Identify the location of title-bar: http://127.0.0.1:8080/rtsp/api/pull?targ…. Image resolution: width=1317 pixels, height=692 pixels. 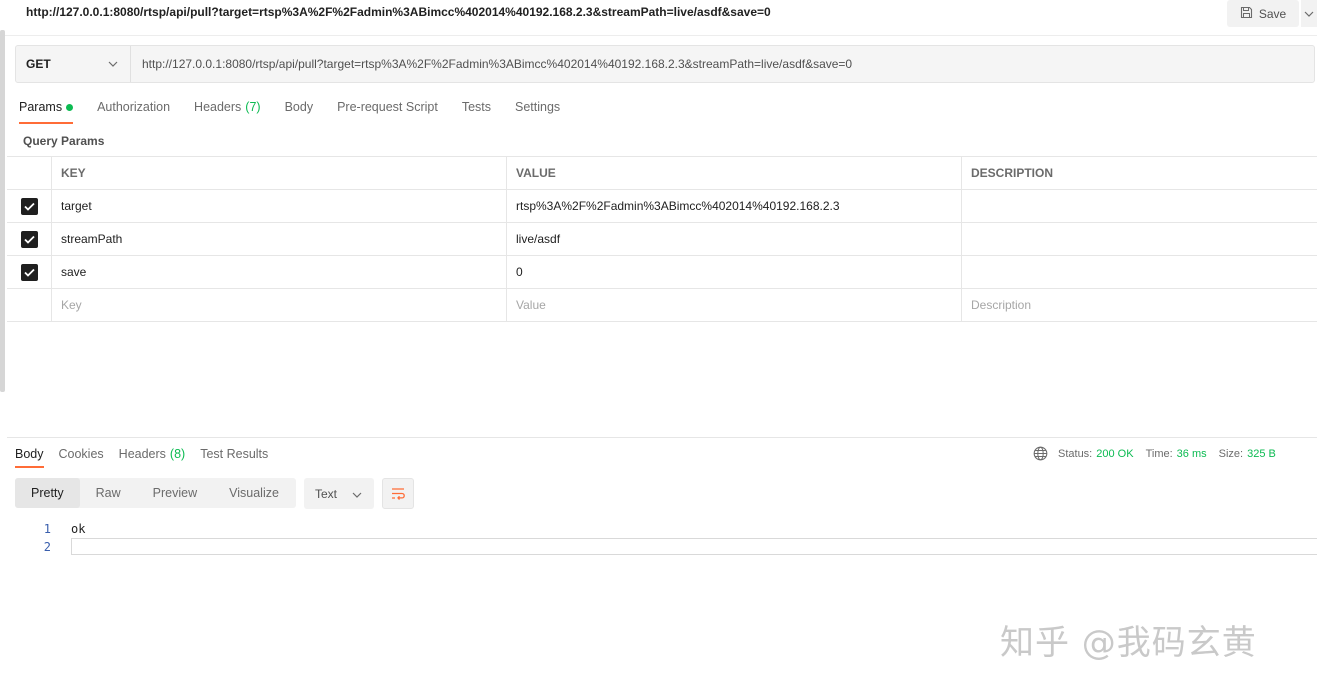
(661, 18).